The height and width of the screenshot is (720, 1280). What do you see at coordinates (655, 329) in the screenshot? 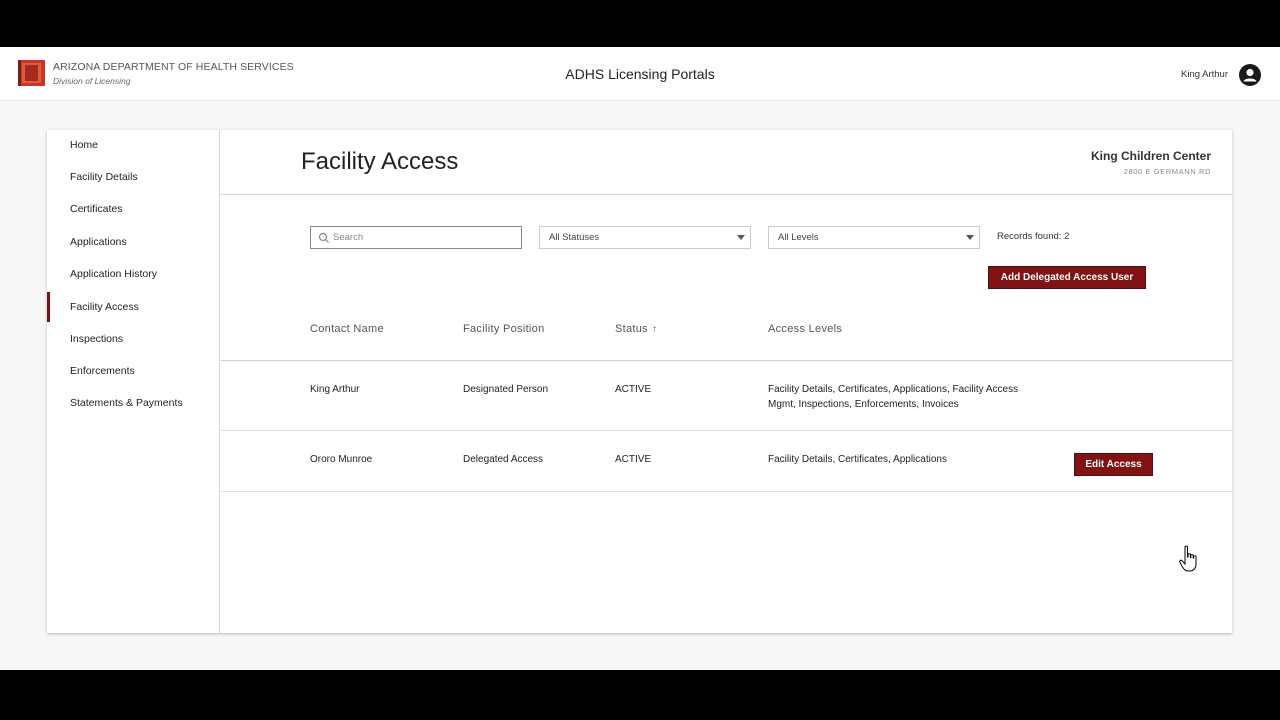
I see `sort-ascending-icon: ↑` at bounding box center [655, 329].